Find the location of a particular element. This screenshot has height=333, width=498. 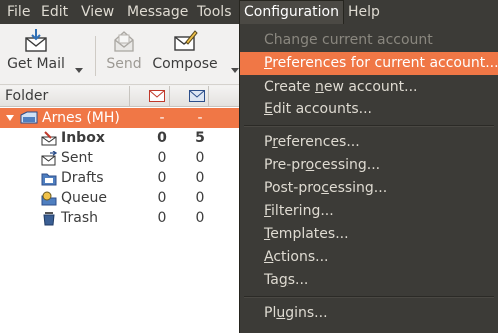

folder-name: Inbox is located at coordinates (83, 138).